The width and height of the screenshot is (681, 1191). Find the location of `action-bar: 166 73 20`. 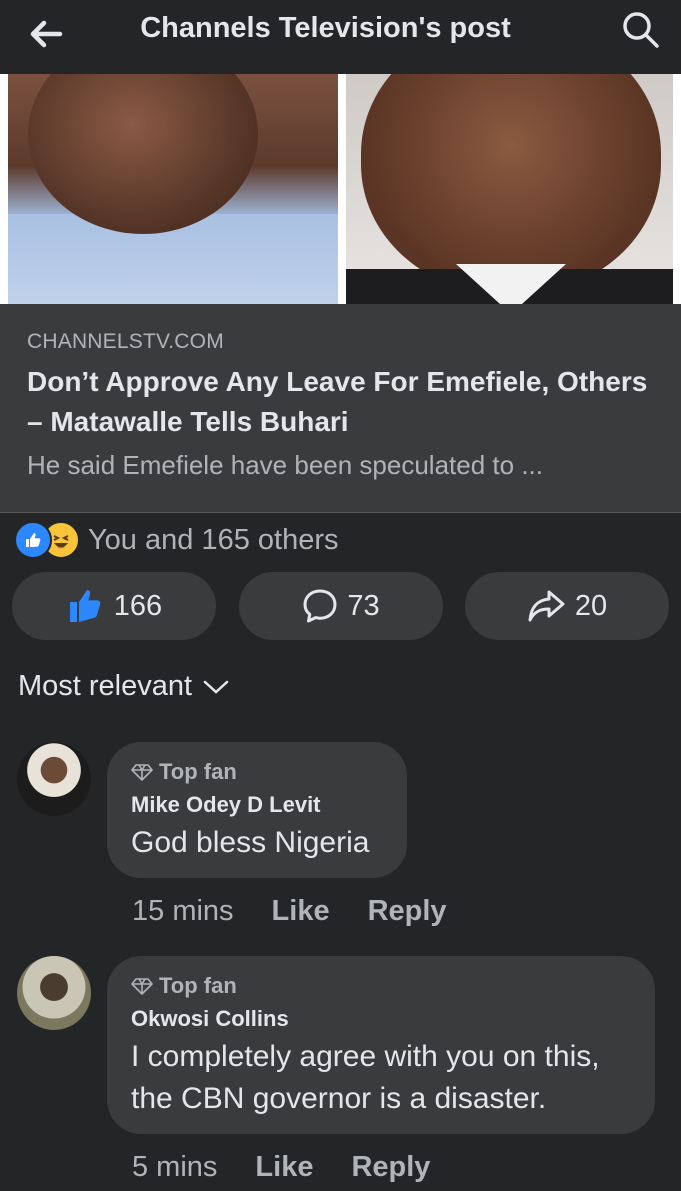

action-bar: 166 73 20 is located at coordinates (340, 606).